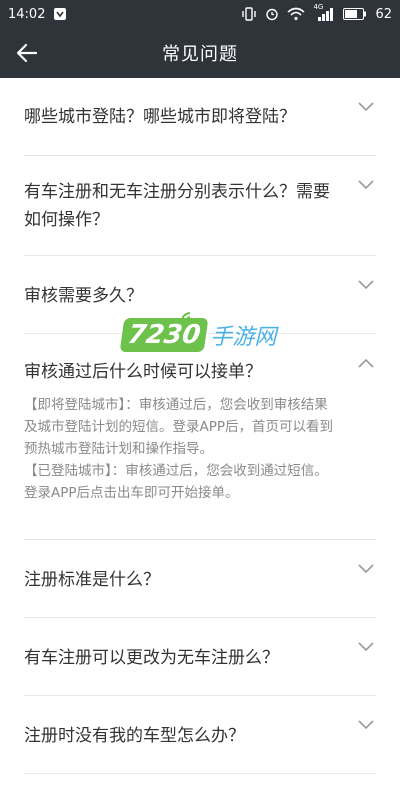  I want to click on battery-percent: 62, so click(383, 14).